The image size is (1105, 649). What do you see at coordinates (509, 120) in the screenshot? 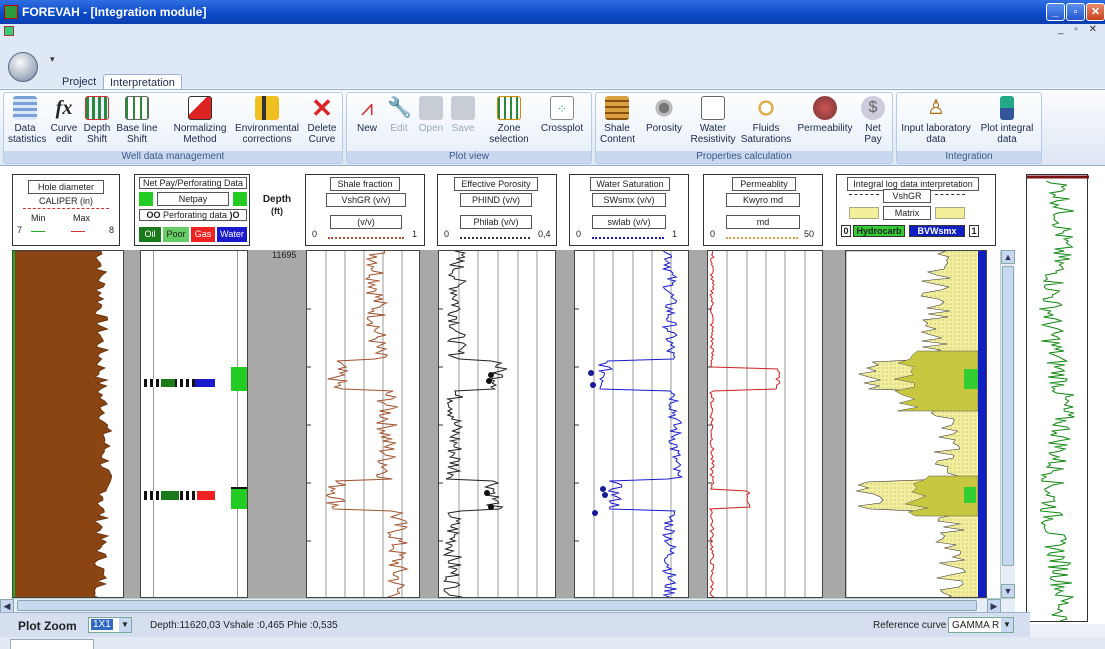
I see `zone-selection-button: Zone selection` at bounding box center [509, 120].